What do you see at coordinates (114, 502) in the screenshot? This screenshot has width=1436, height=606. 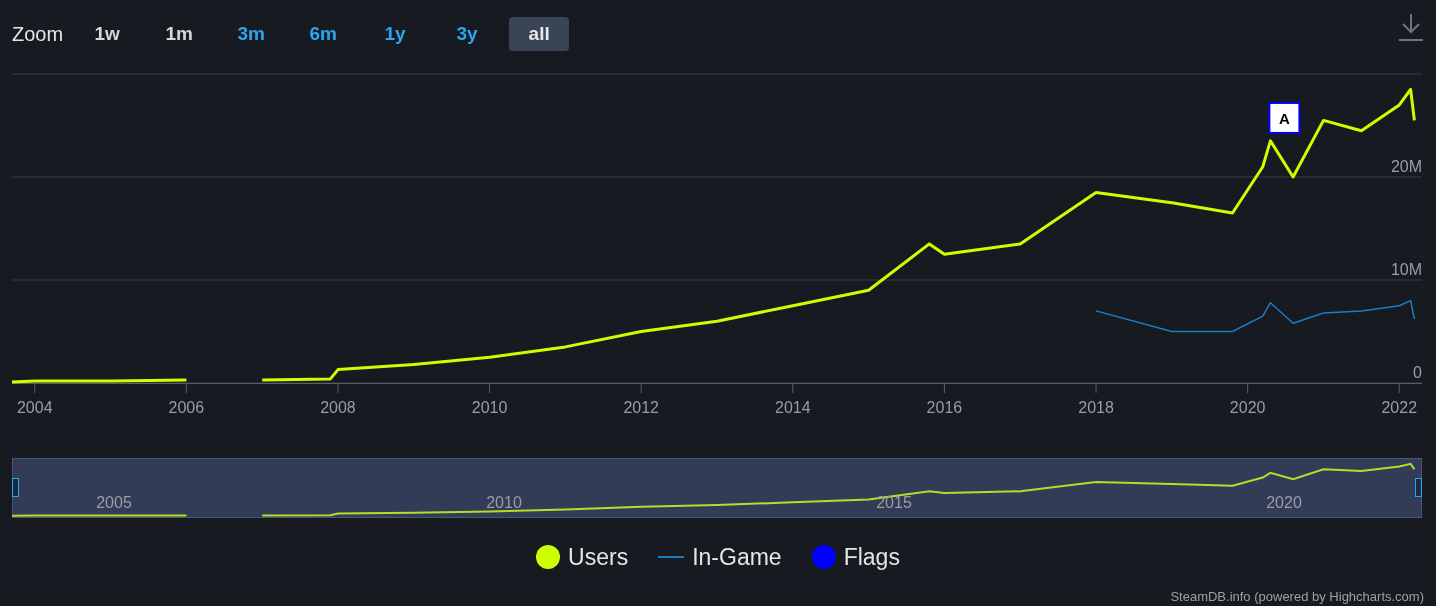 I see `navigator-label: 2005` at bounding box center [114, 502].